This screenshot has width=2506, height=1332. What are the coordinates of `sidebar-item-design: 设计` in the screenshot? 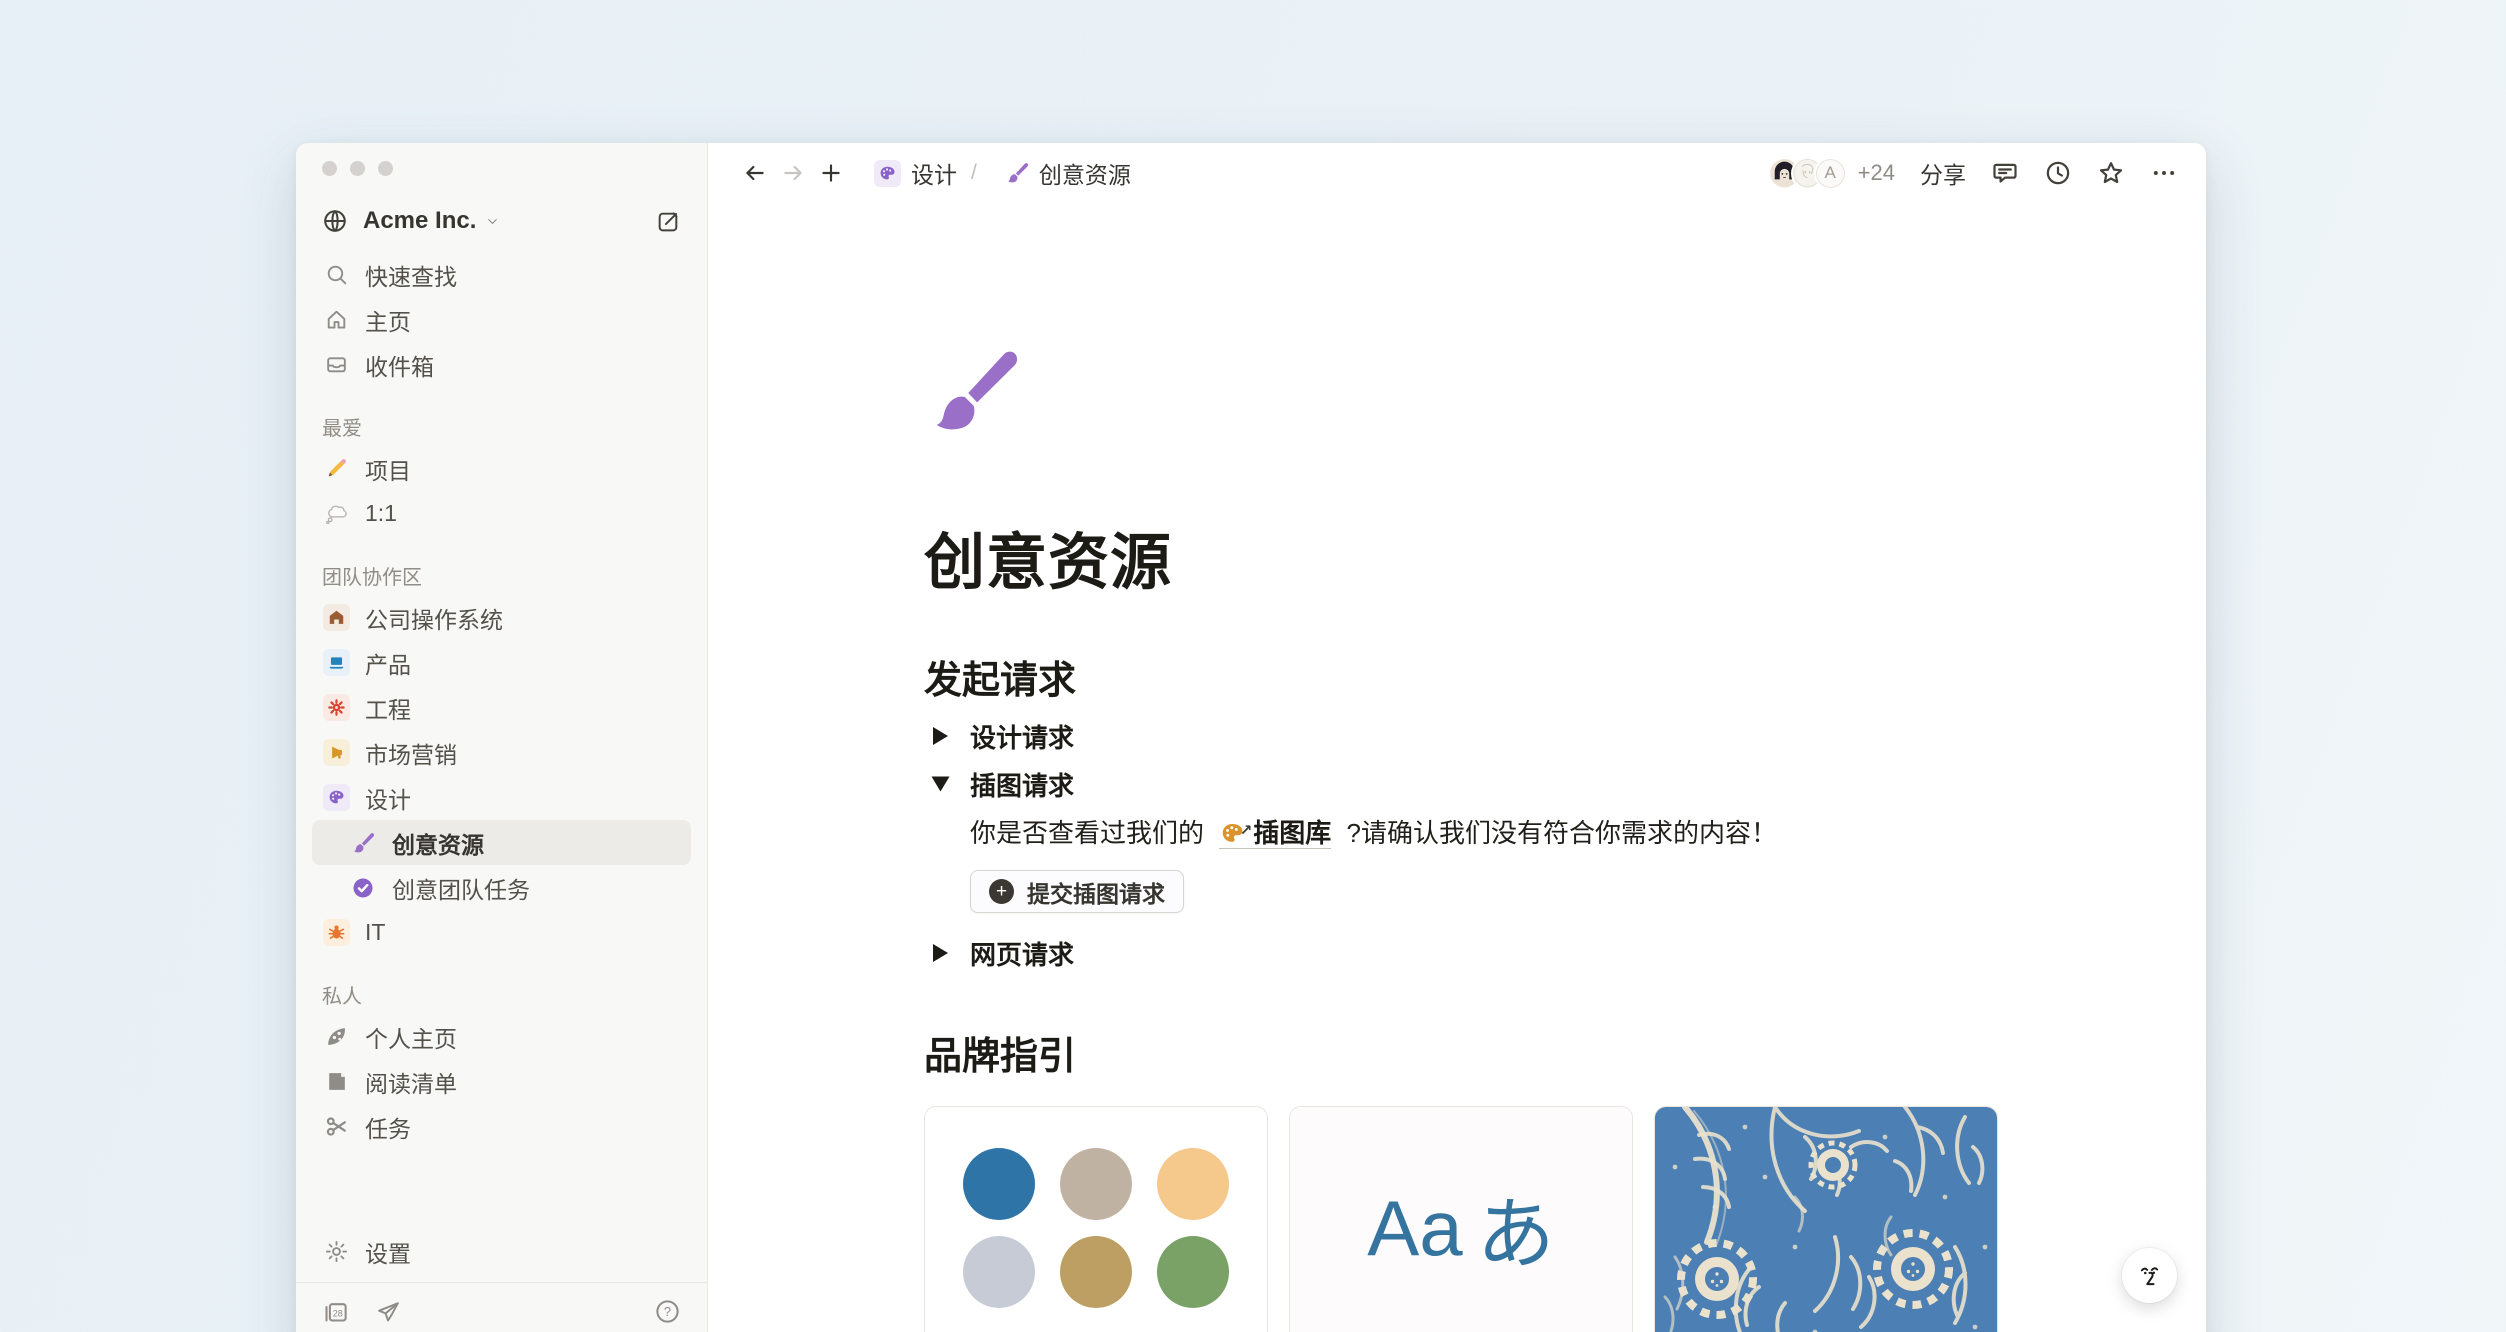 It's located at (501, 797).